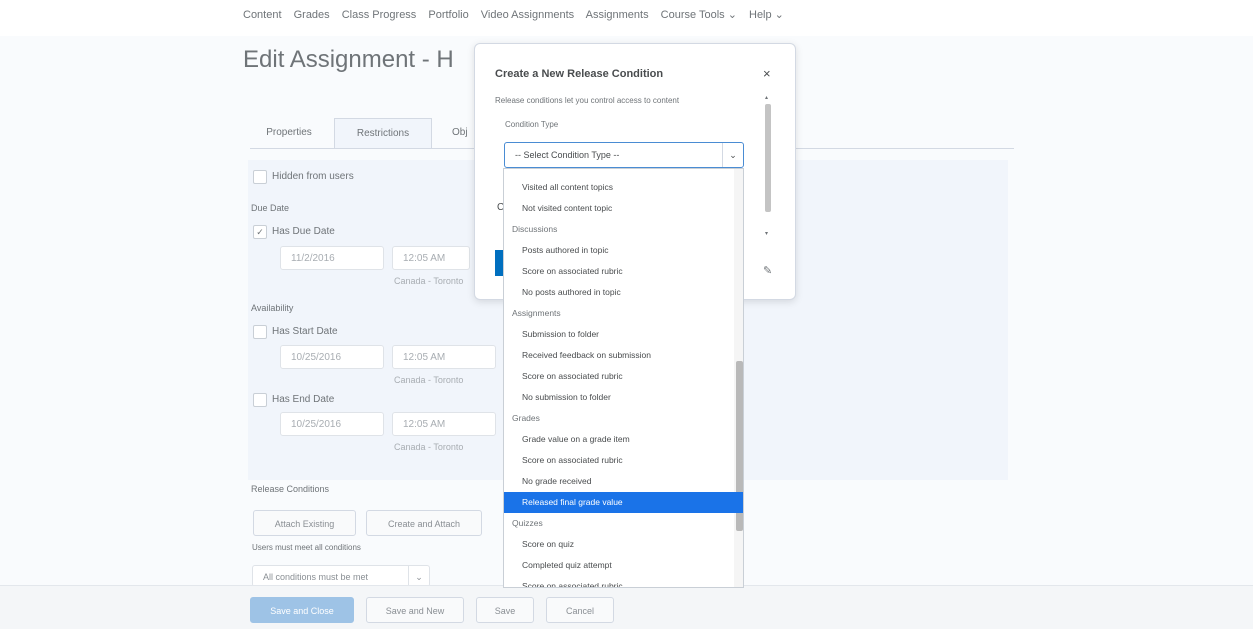  I want to click on attach-existing-button: Attach Existing, so click(304, 523).